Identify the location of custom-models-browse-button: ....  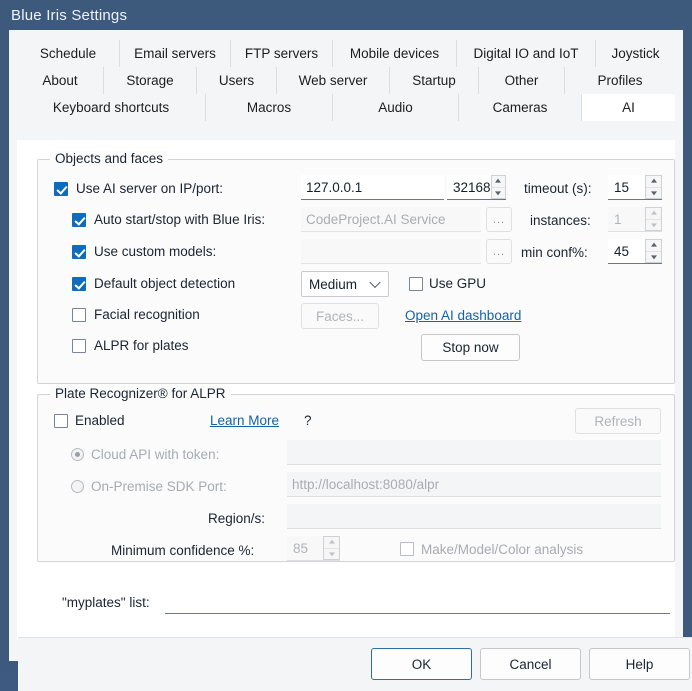
(499, 251).